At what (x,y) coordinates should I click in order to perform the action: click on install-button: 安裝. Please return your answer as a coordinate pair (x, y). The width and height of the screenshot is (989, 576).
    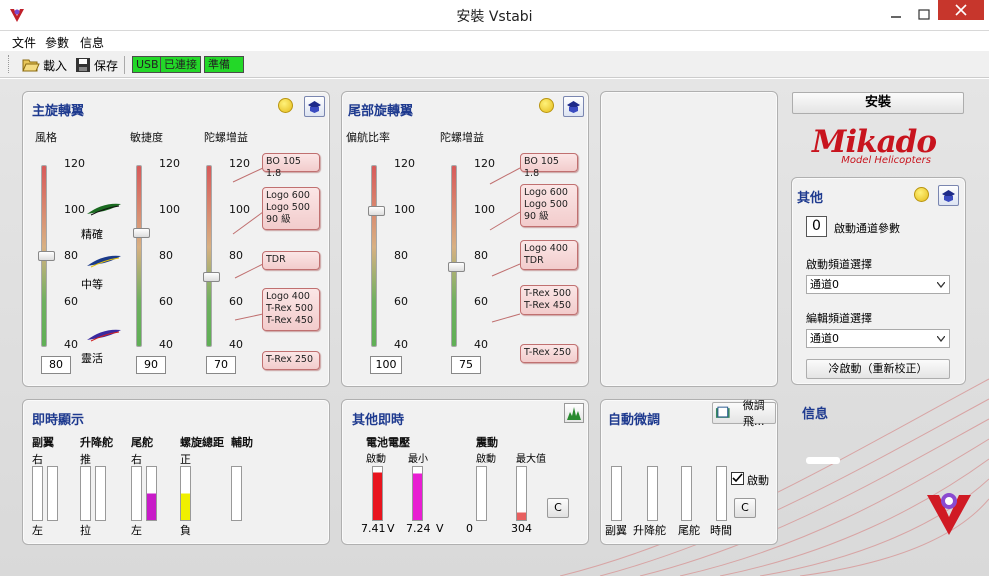
    Looking at the image, I should click on (878, 103).